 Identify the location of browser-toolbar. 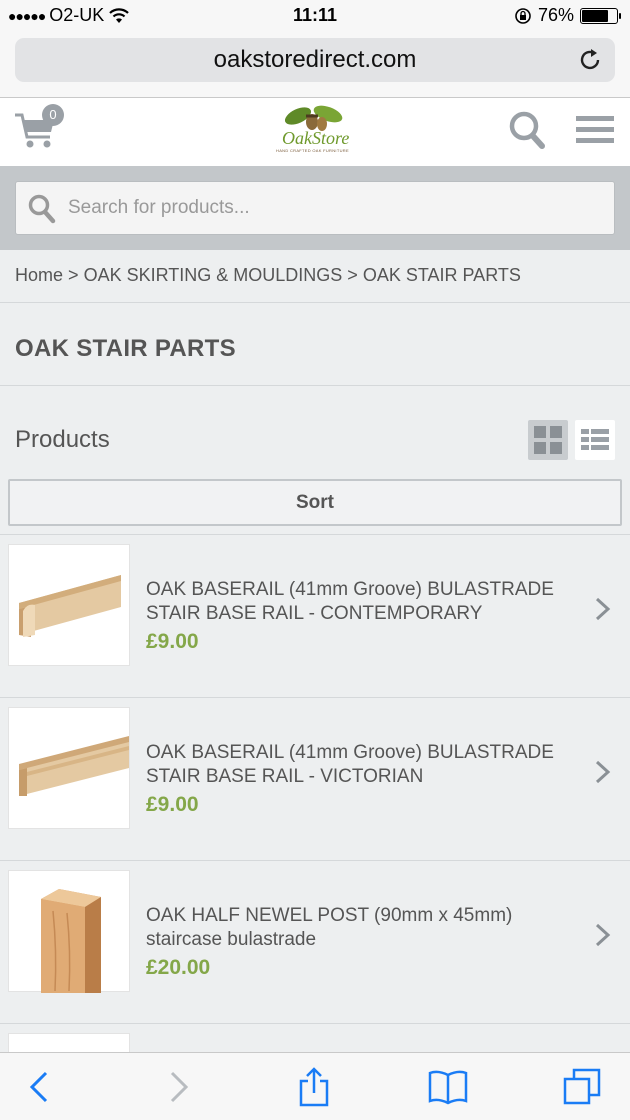
(315, 1086).